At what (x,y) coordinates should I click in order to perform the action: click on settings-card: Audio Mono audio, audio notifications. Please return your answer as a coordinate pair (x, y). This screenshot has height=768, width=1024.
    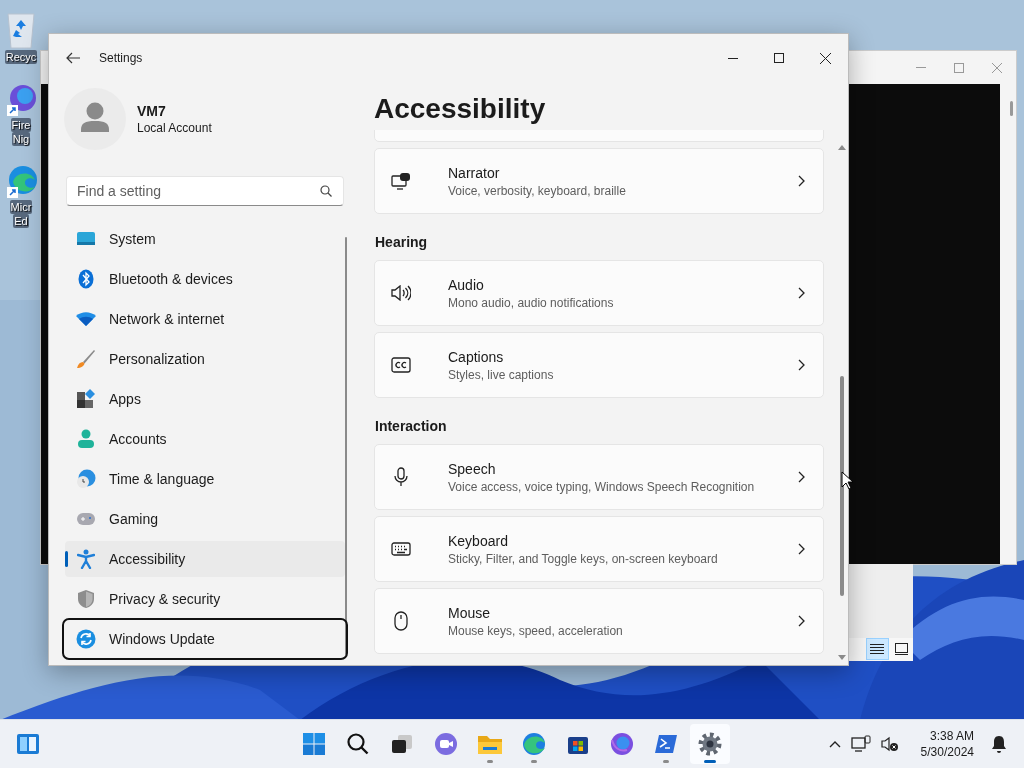
    Looking at the image, I should click on (599, 293).